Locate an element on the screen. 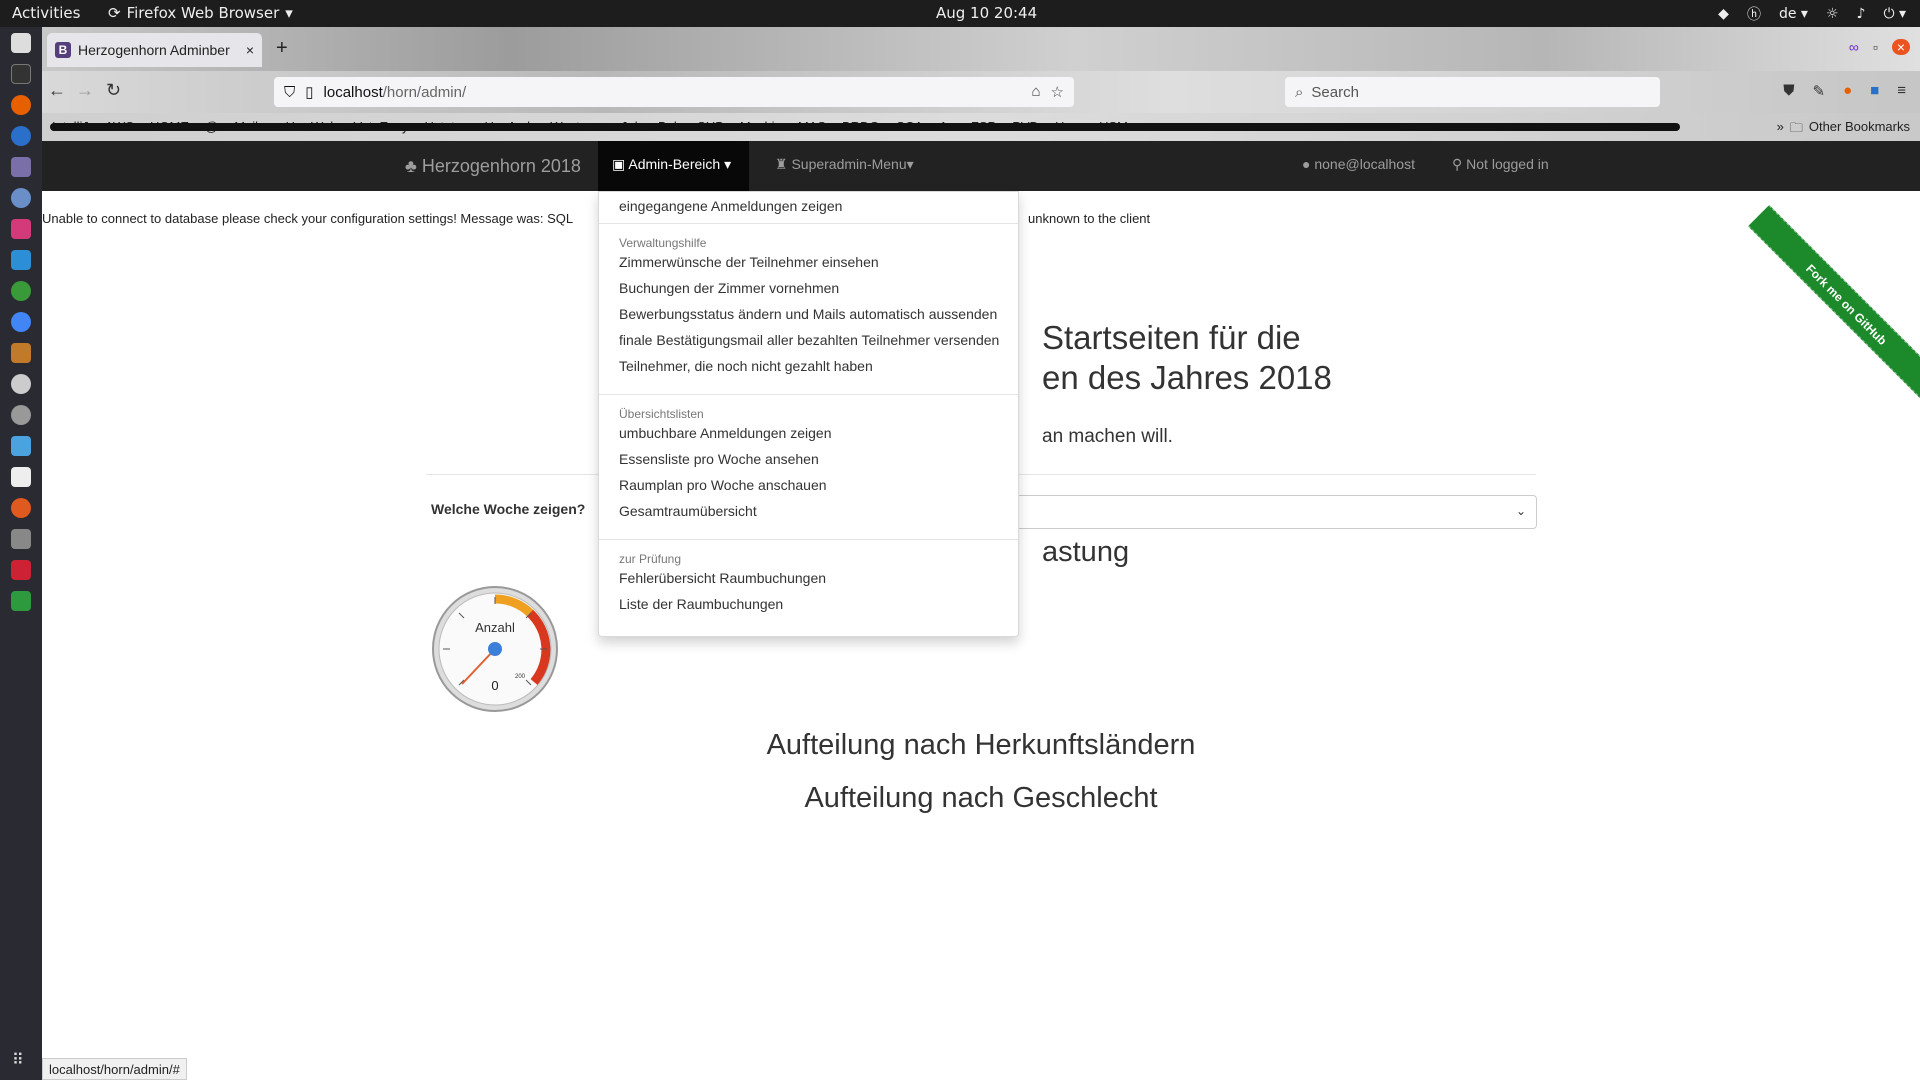 The width and height of the screenshot is (1920, 1080). volume-icon: ♪ is located at coordinates (1861, 14).